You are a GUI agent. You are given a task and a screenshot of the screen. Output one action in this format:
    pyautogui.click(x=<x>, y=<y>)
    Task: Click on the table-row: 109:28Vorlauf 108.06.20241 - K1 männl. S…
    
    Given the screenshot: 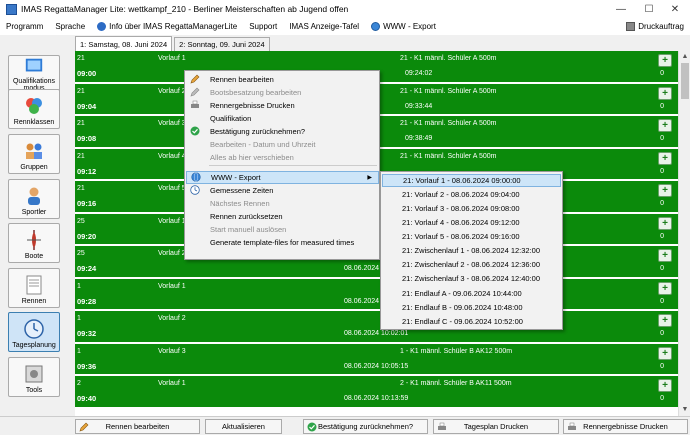 What is the action you would take?
    pyautogui.click(x=376, y=294)
    